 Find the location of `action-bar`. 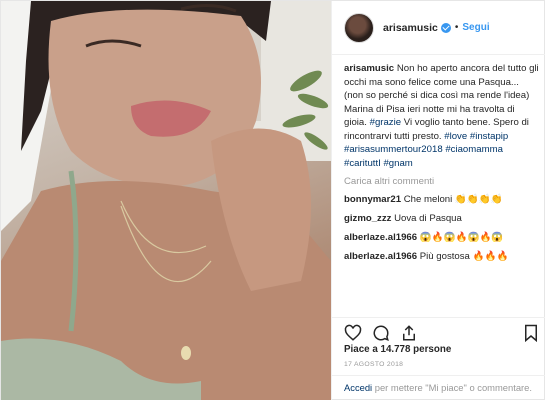

action-bar is located at coordinates (438, 332).